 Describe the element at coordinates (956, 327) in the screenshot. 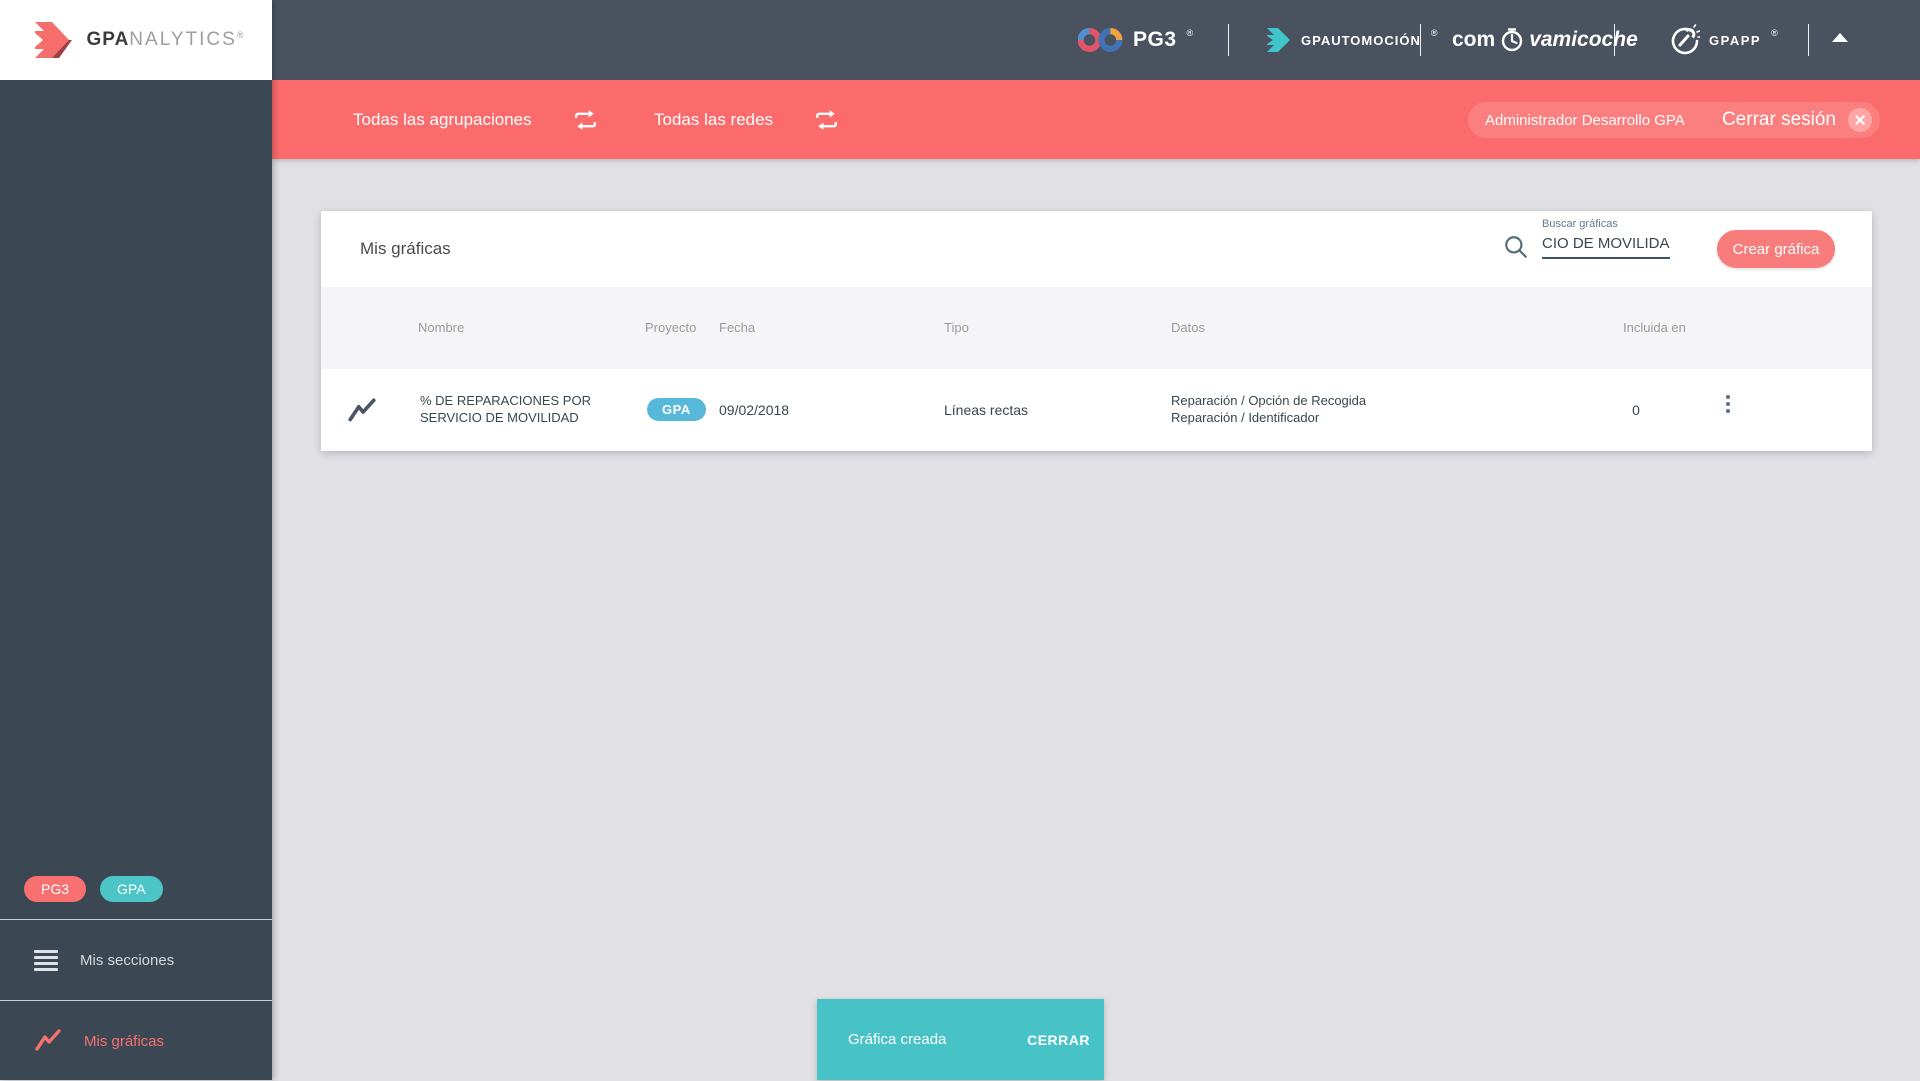

I see `column-header-tipo: Tipo` at that location.